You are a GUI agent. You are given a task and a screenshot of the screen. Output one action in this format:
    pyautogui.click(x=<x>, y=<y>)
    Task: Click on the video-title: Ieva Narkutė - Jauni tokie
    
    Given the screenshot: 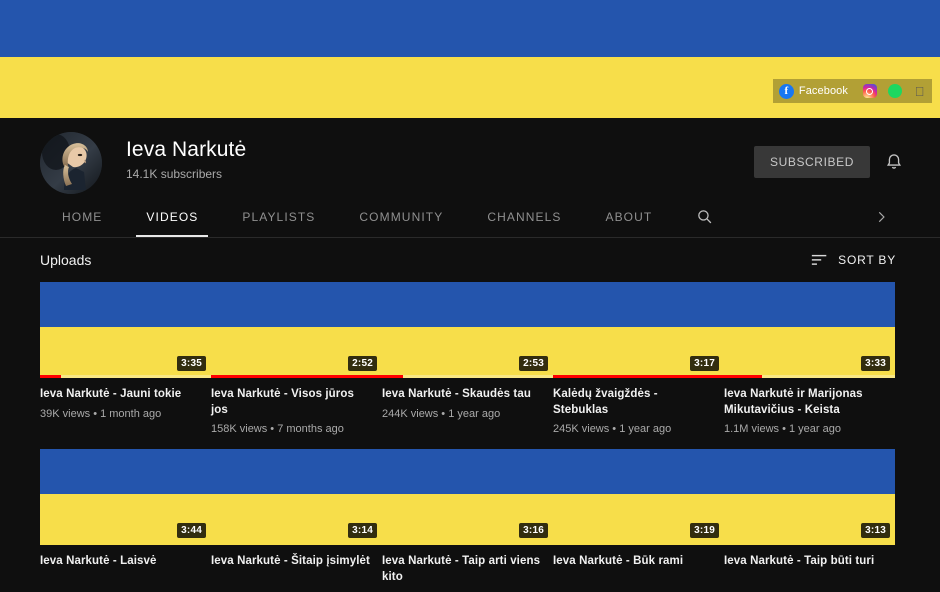 What is the action you would take?
    pyautogui.click(x=121, y=395)
    